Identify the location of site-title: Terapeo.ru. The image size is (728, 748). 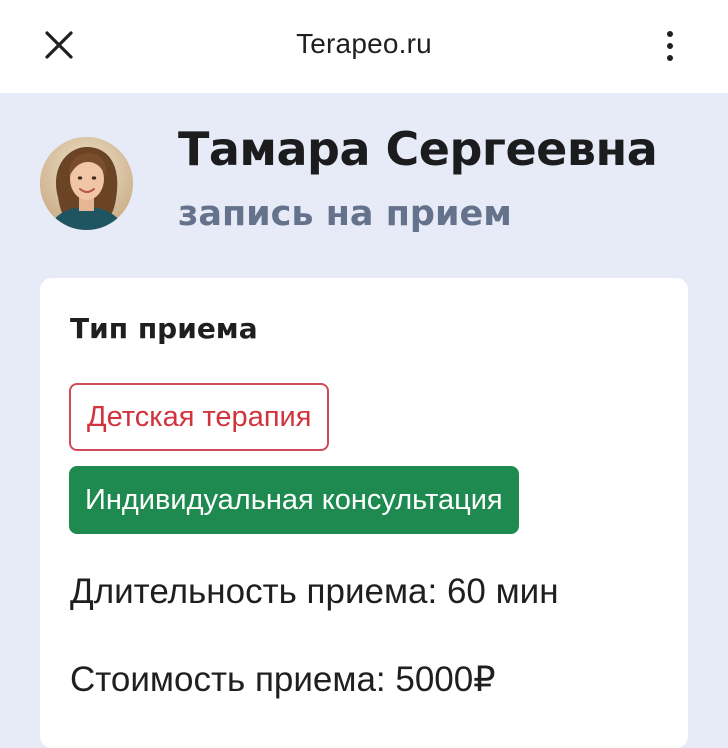
(364, 43).